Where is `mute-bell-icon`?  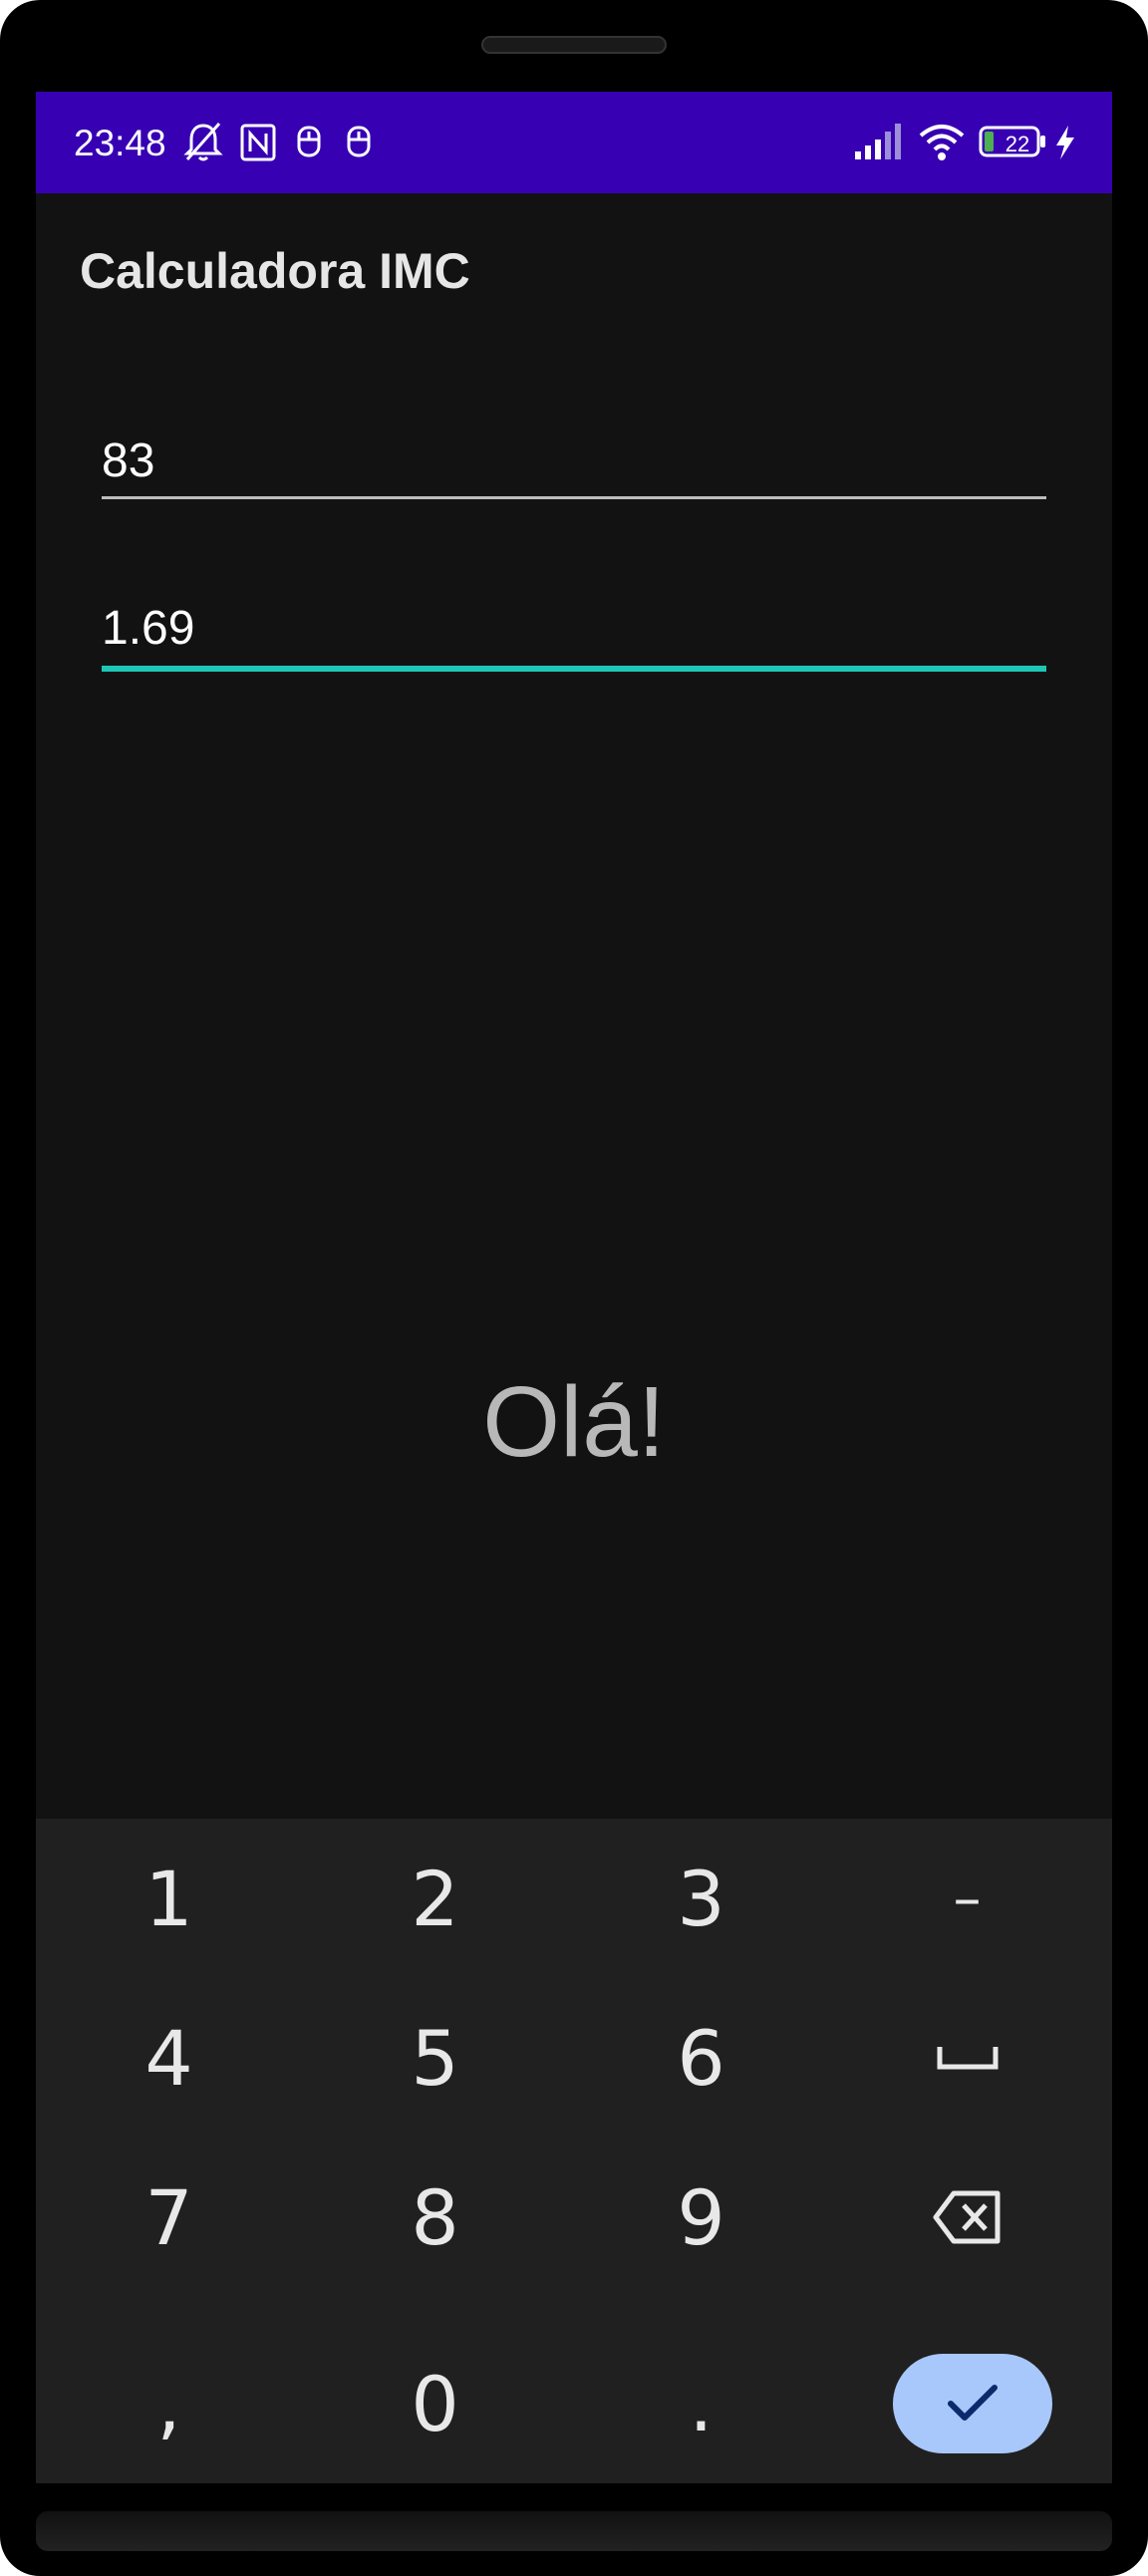
mute-bell-icon is located at coordinates (203, 142).